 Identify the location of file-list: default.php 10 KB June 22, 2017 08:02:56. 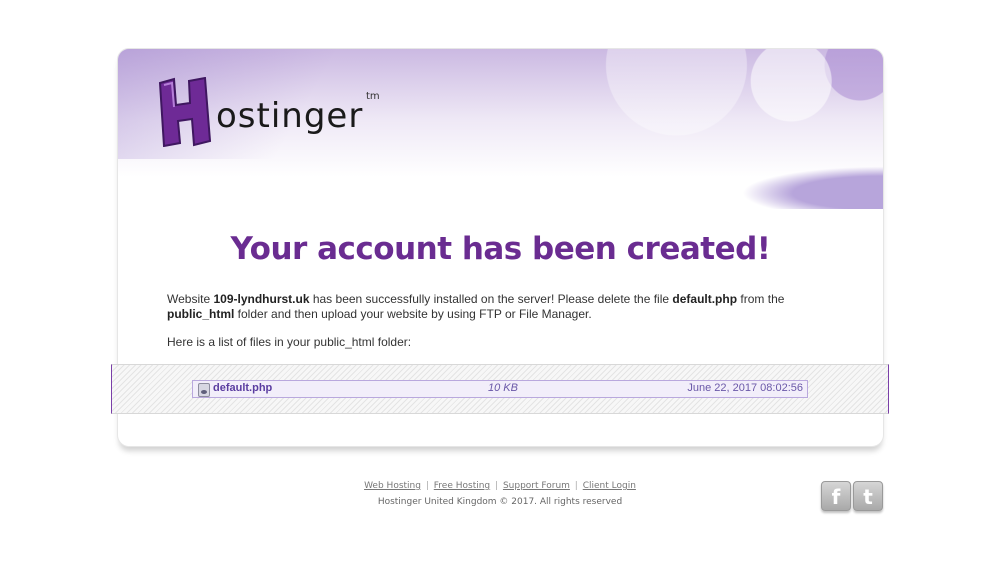
(500, 389).